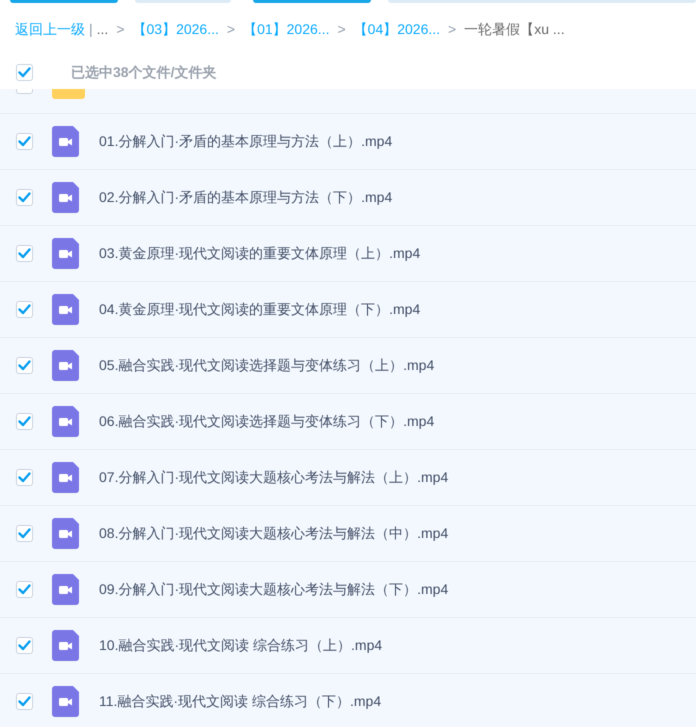 The height and width of the screenshot is (727, 696). I want to click on file-name: 06.融合实践·现代文阅读选择题与变体练习（下）.mp4, so click(266, 421).